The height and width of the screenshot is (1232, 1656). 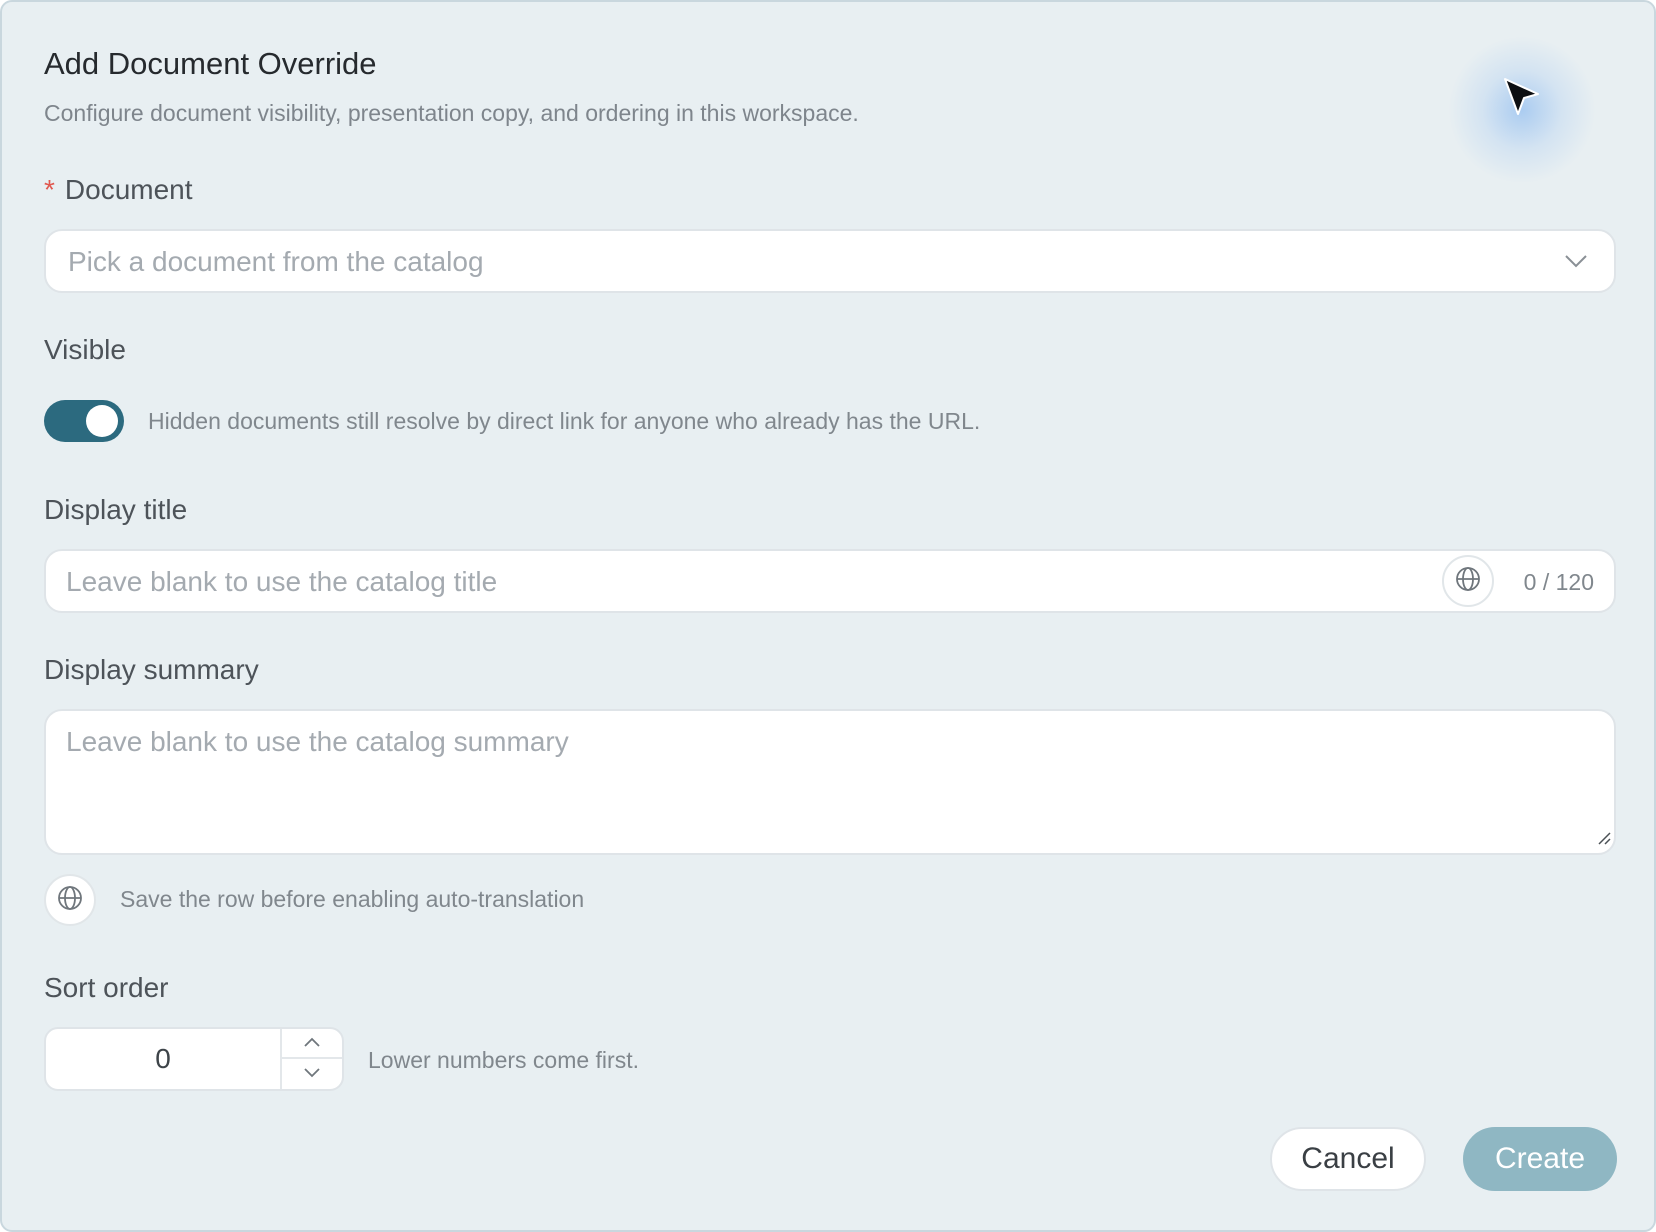 I want to click on document-label: * Document, so click(x=118, y=190).